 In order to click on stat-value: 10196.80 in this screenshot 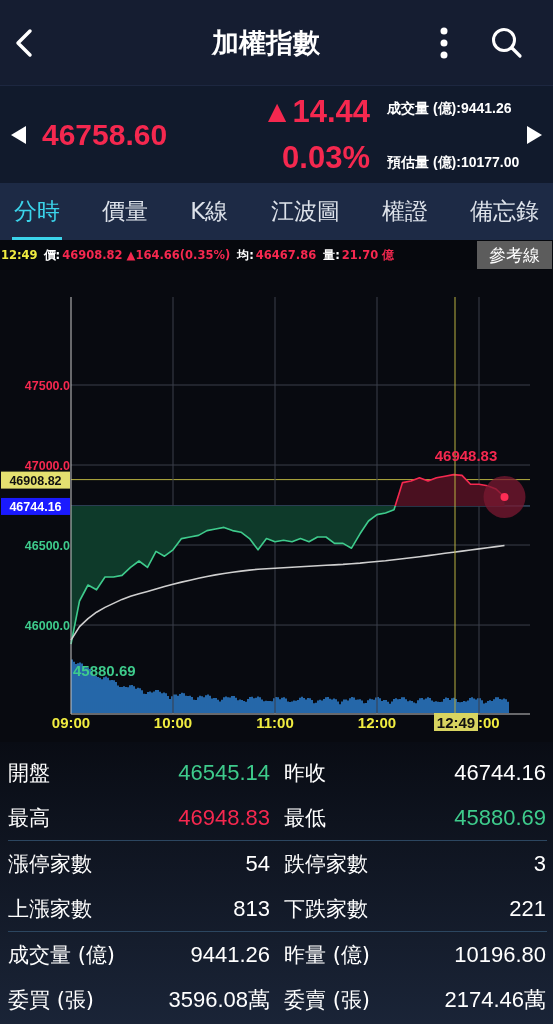, I will do `click(499, 954)`.